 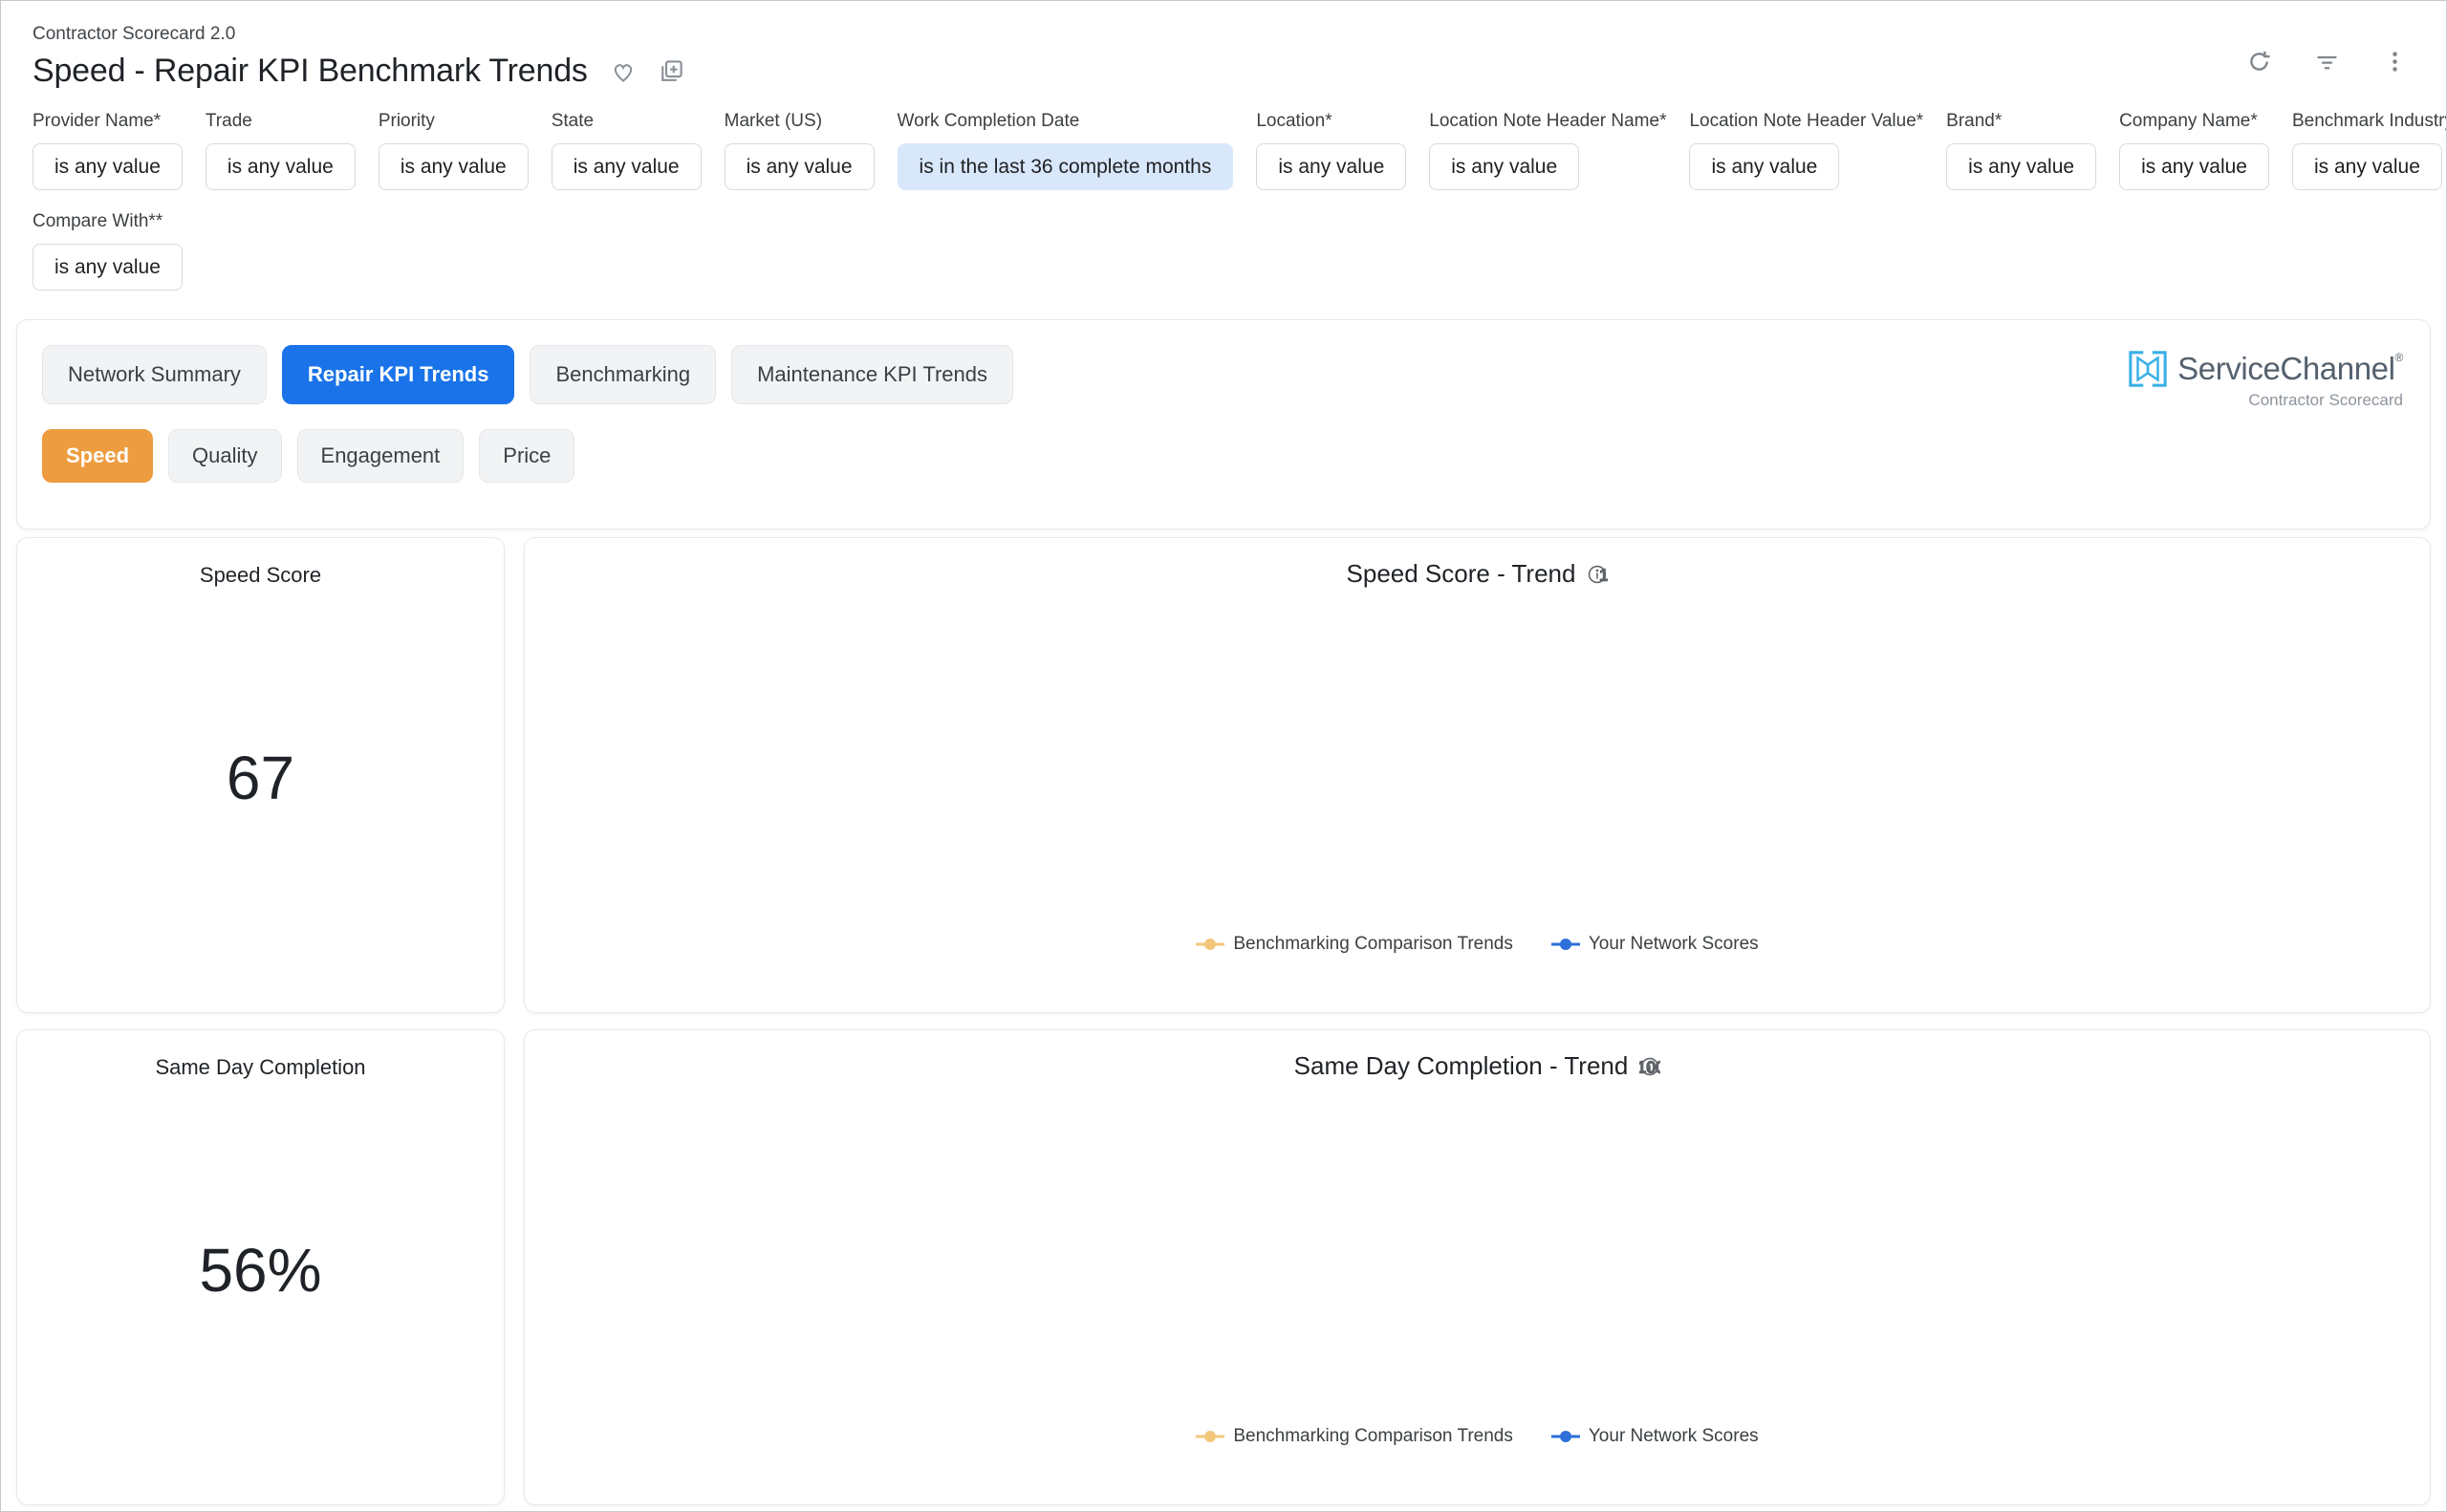 I want to click on tab-network-summary: Network Summary, so click(x=154, y=374).